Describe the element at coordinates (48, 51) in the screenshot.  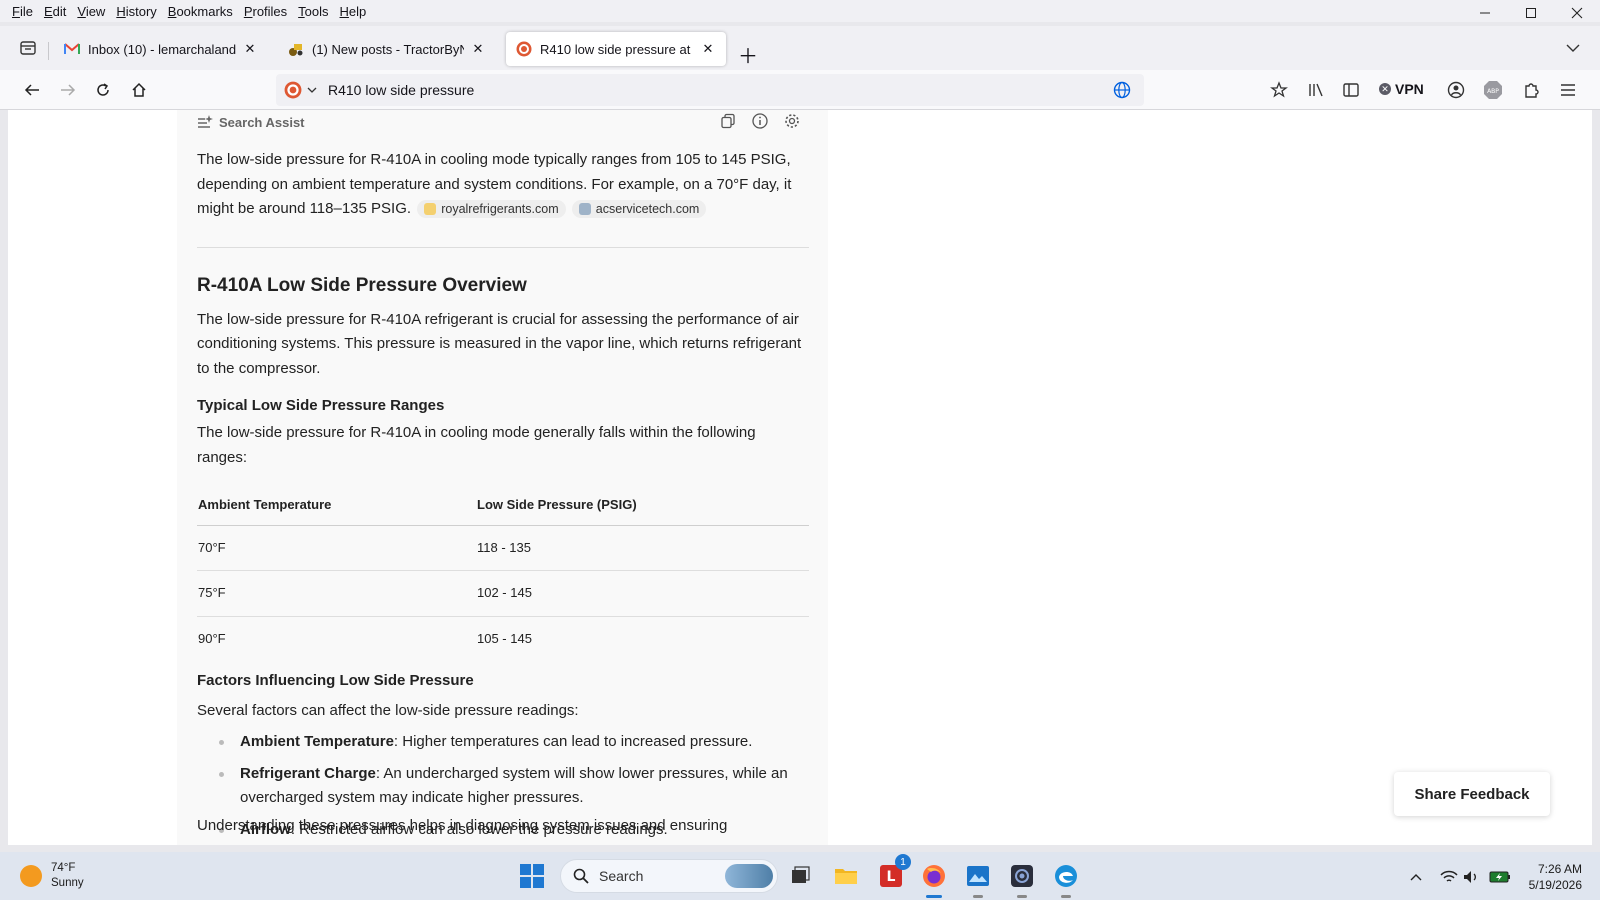
I see `tab-separator` at that location.